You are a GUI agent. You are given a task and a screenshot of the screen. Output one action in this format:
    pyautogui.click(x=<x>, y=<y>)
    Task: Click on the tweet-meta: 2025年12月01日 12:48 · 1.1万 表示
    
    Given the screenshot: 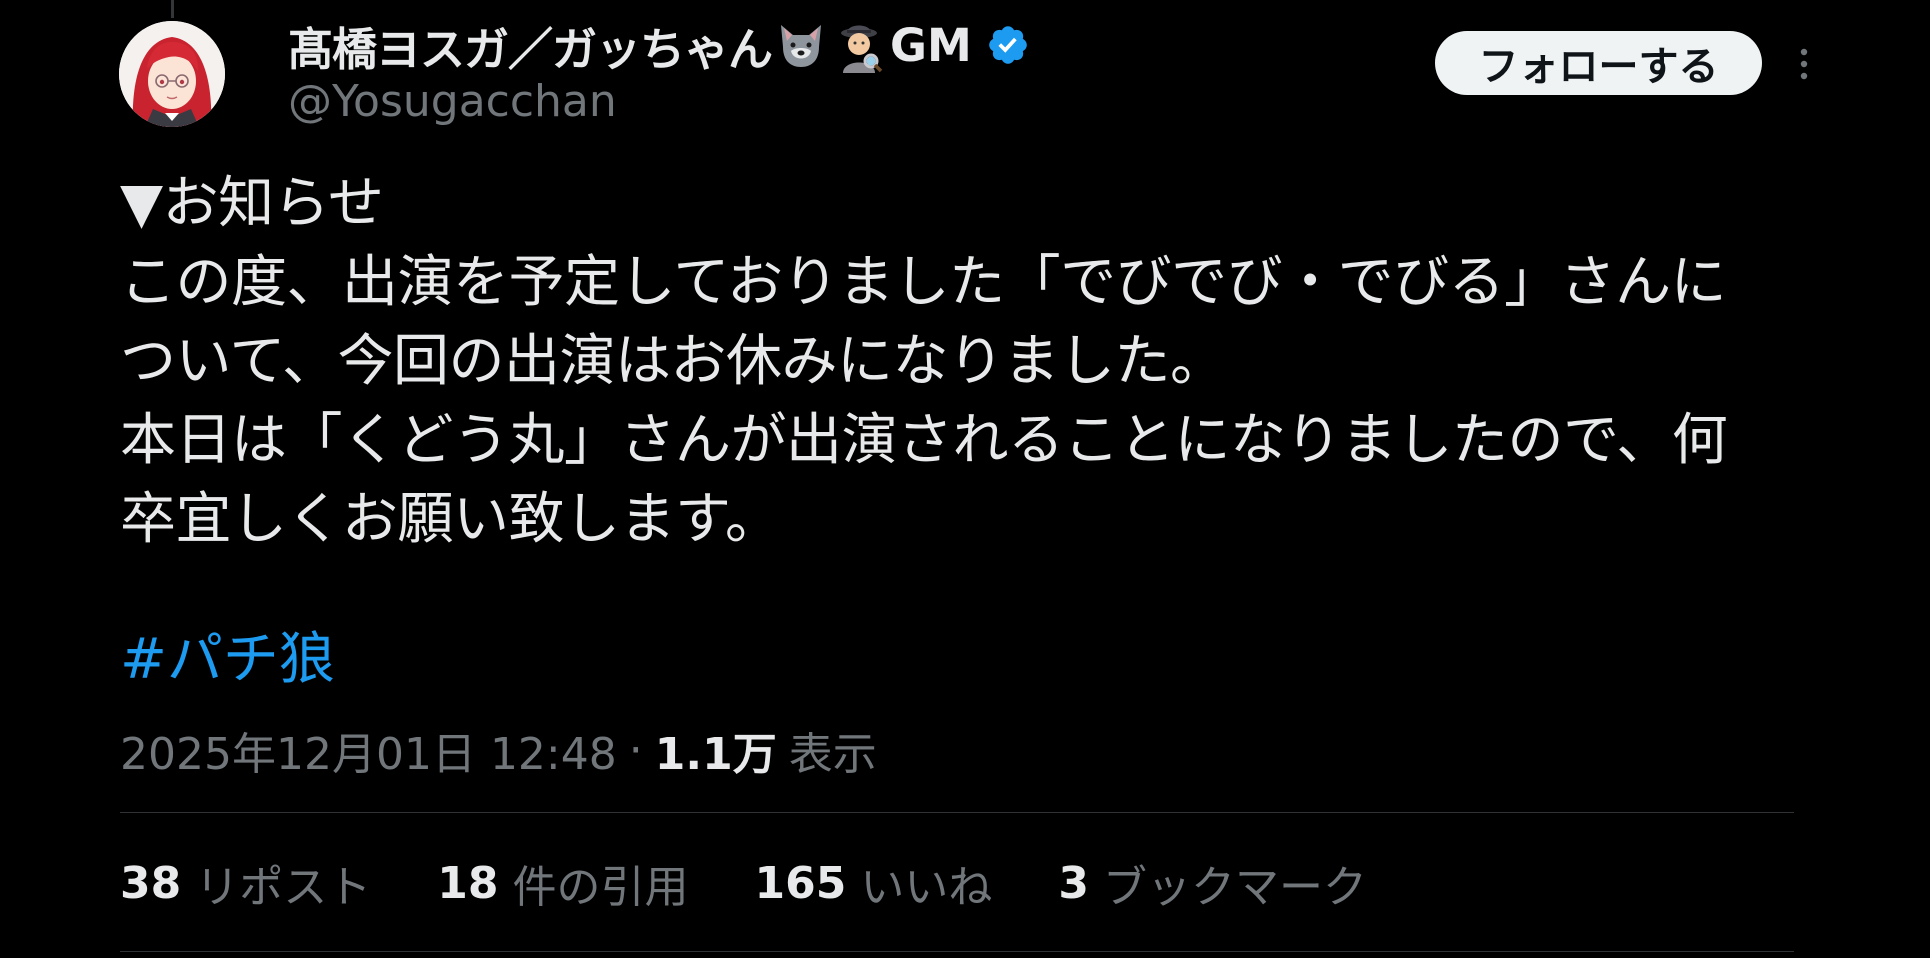 What is the action you would take?
    pyautogui.click(x=498, y=750)
    